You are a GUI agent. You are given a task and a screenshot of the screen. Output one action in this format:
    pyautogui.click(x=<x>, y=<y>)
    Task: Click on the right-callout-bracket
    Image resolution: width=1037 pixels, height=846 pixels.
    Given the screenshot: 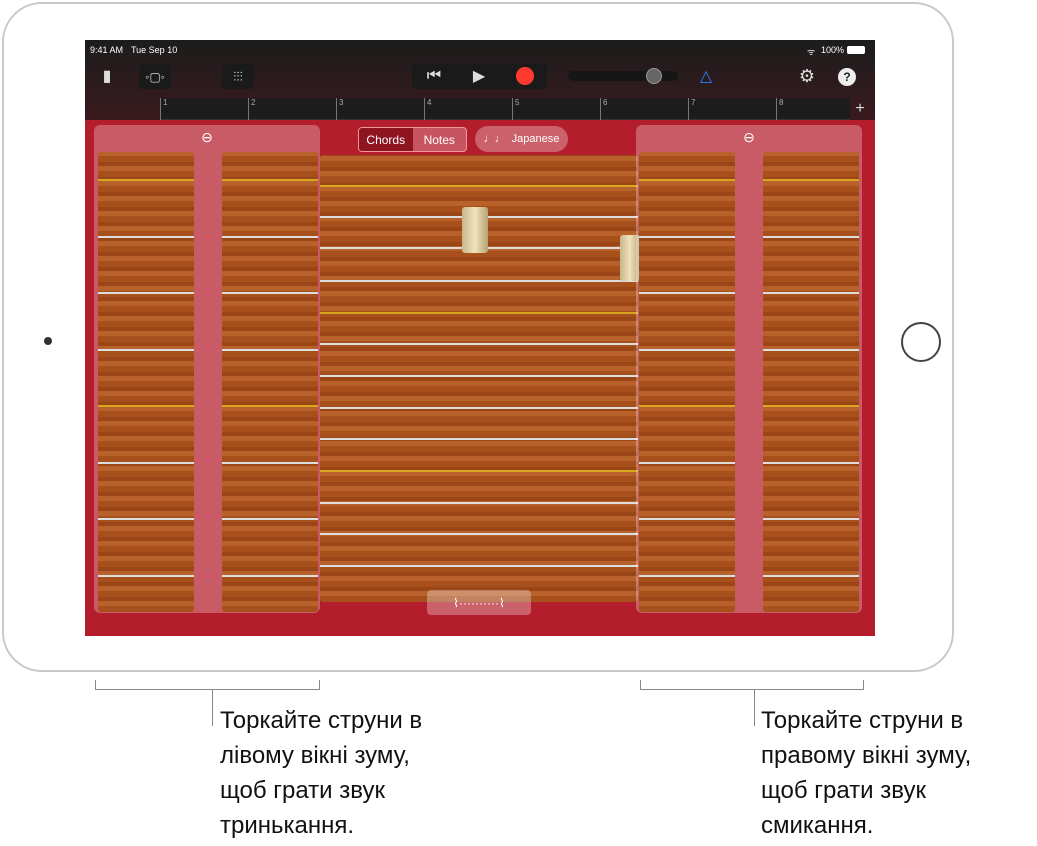 What is the action you would take?
    pyautogui.click(x=752, y=685)
    